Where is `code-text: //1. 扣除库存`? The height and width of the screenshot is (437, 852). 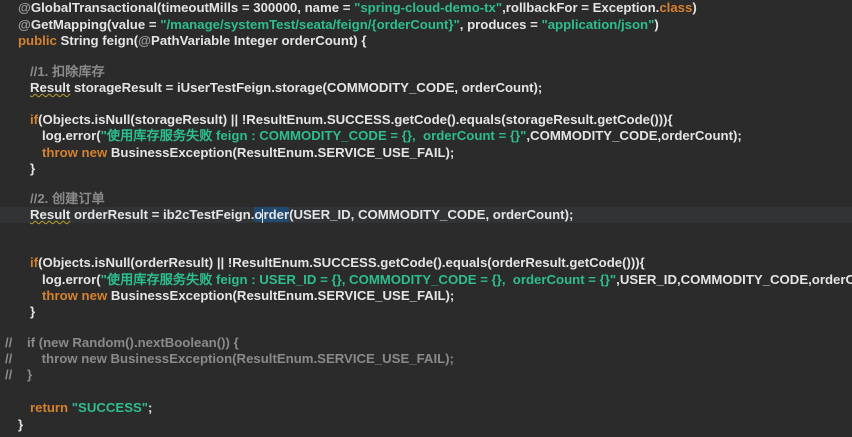
code-text: //1. 扣除库存 is located at coordinates (67, 72).